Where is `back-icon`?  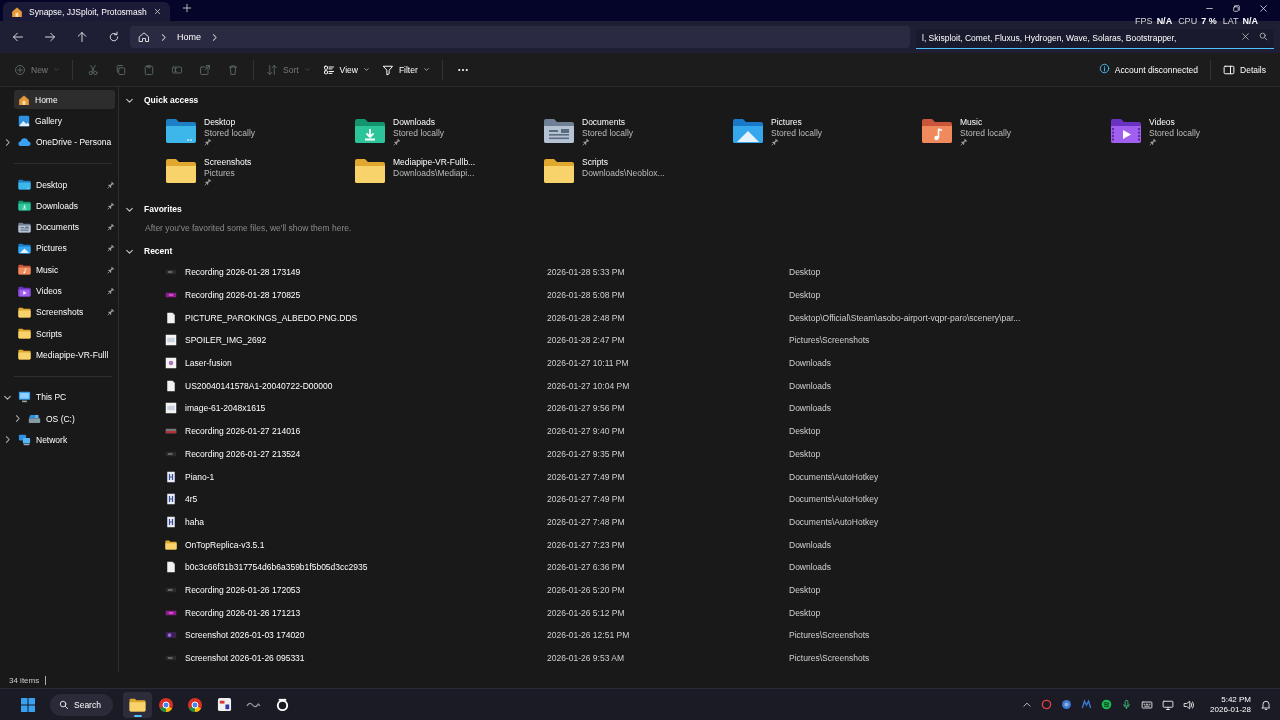
back-icon is located at coordinates (18, 37).